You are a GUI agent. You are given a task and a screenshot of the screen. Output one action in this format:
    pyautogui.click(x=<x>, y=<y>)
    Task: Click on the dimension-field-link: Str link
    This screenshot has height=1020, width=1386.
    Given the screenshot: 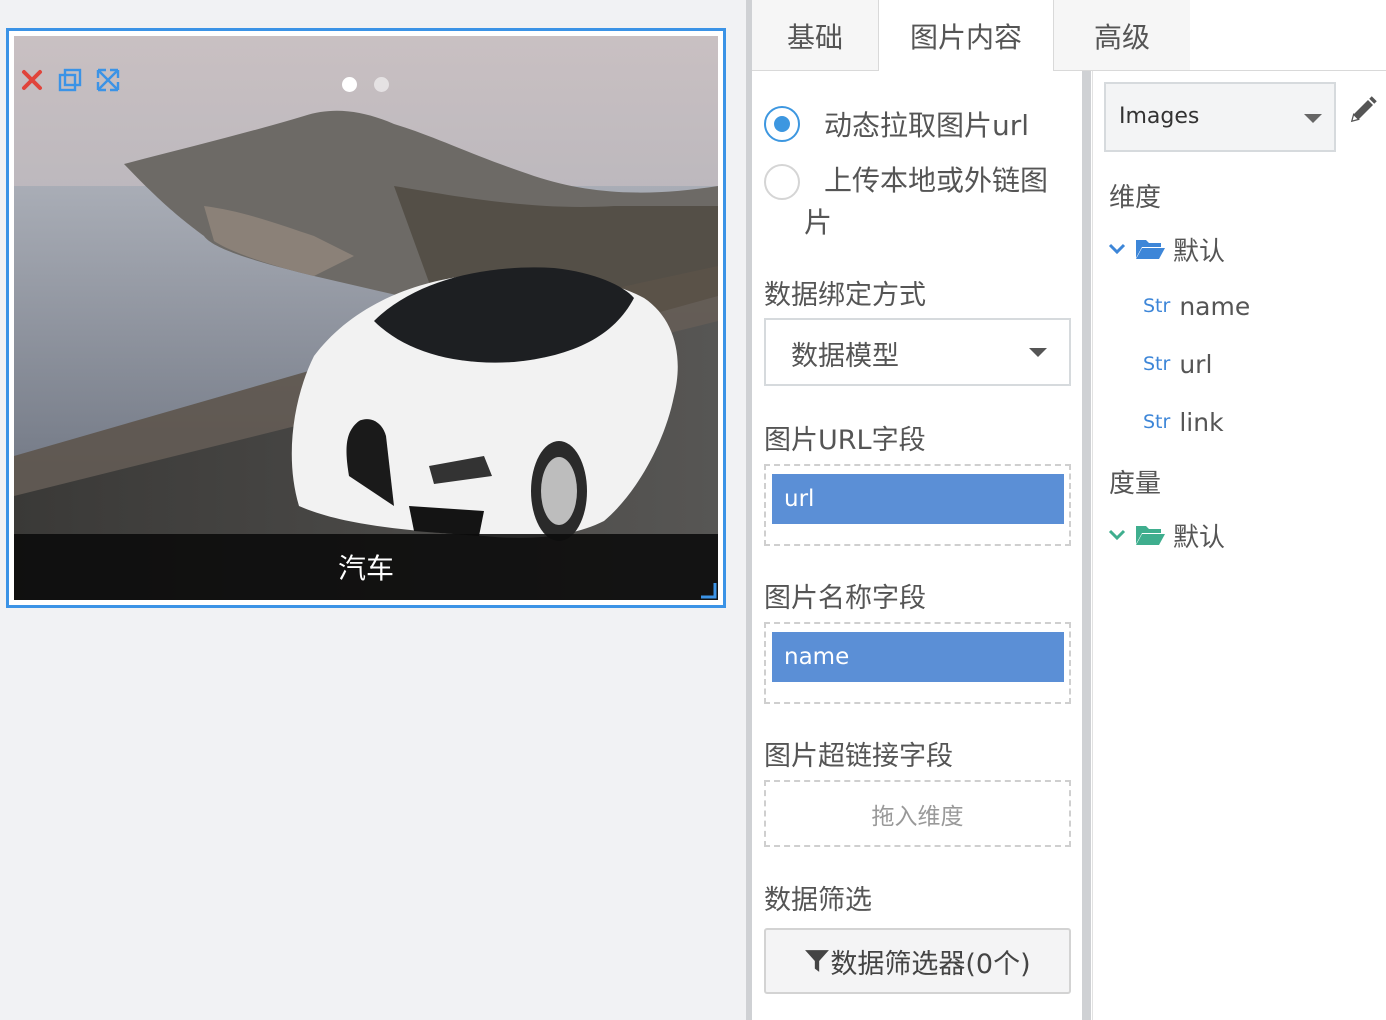 What is the action you would take?
    pyautogui.click(x=1183, y=422)
    